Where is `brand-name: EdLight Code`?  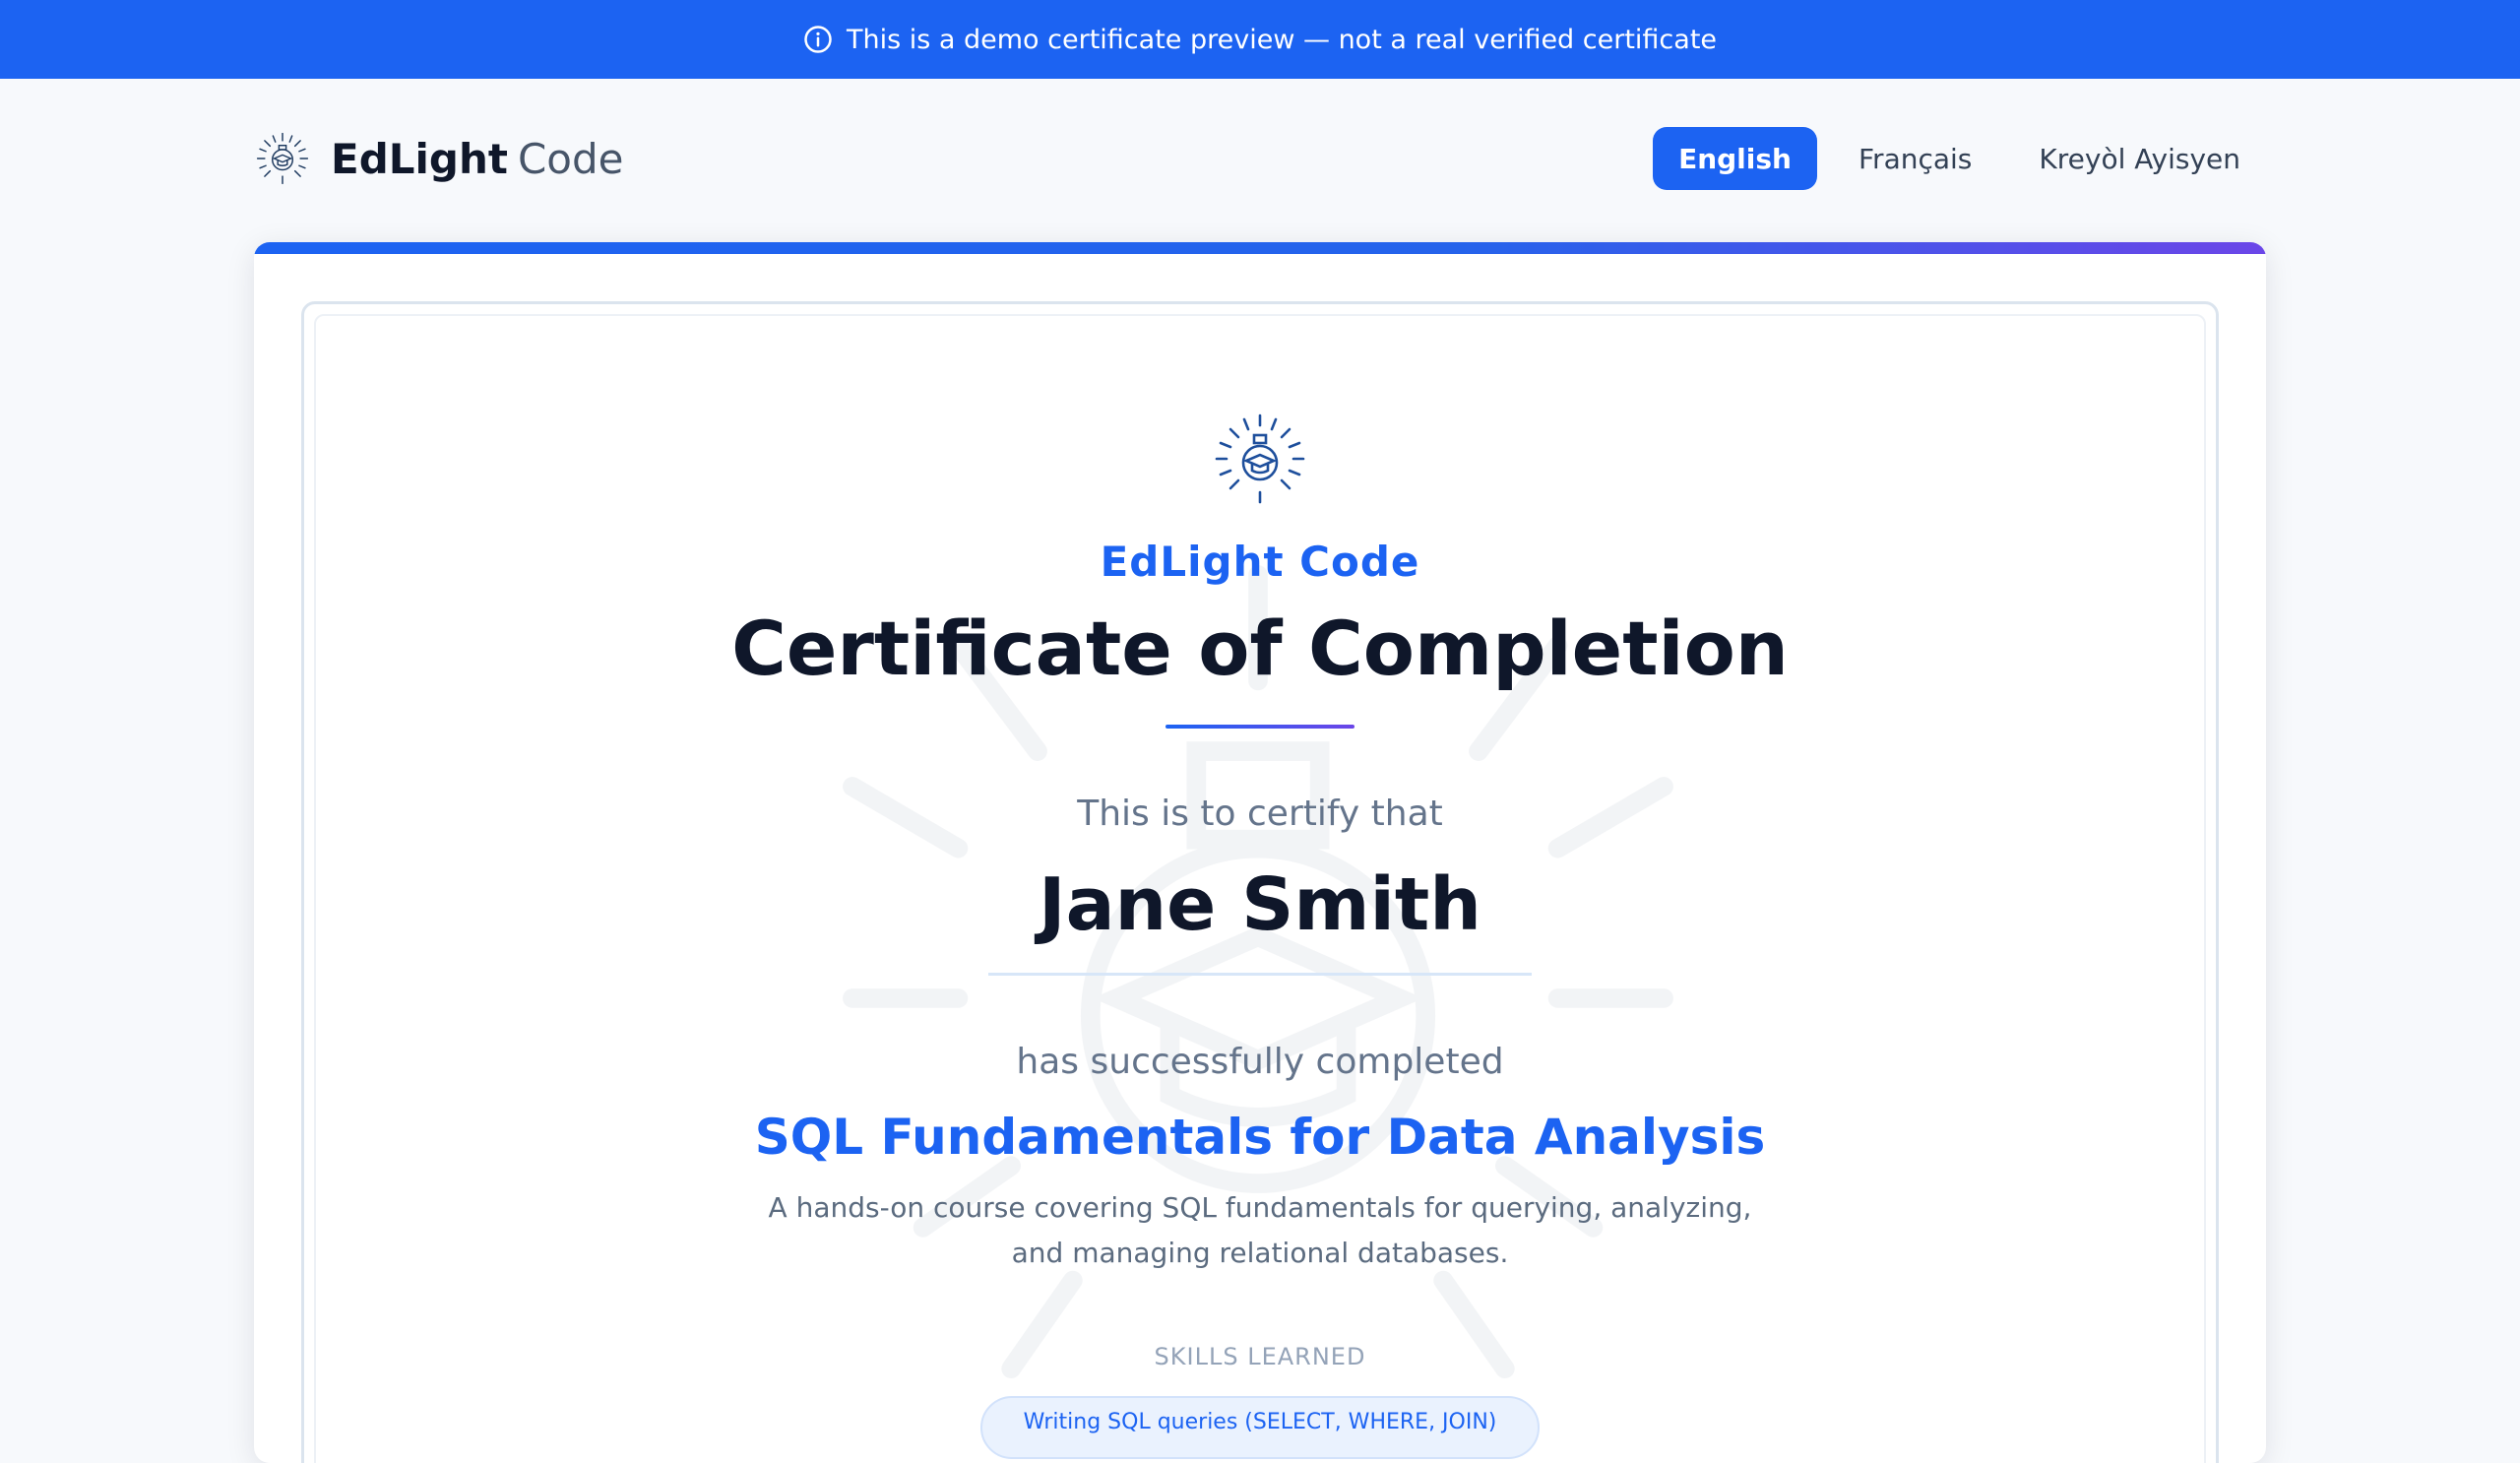 brand-name: EdLight Code is located at coordinates (477, 159).